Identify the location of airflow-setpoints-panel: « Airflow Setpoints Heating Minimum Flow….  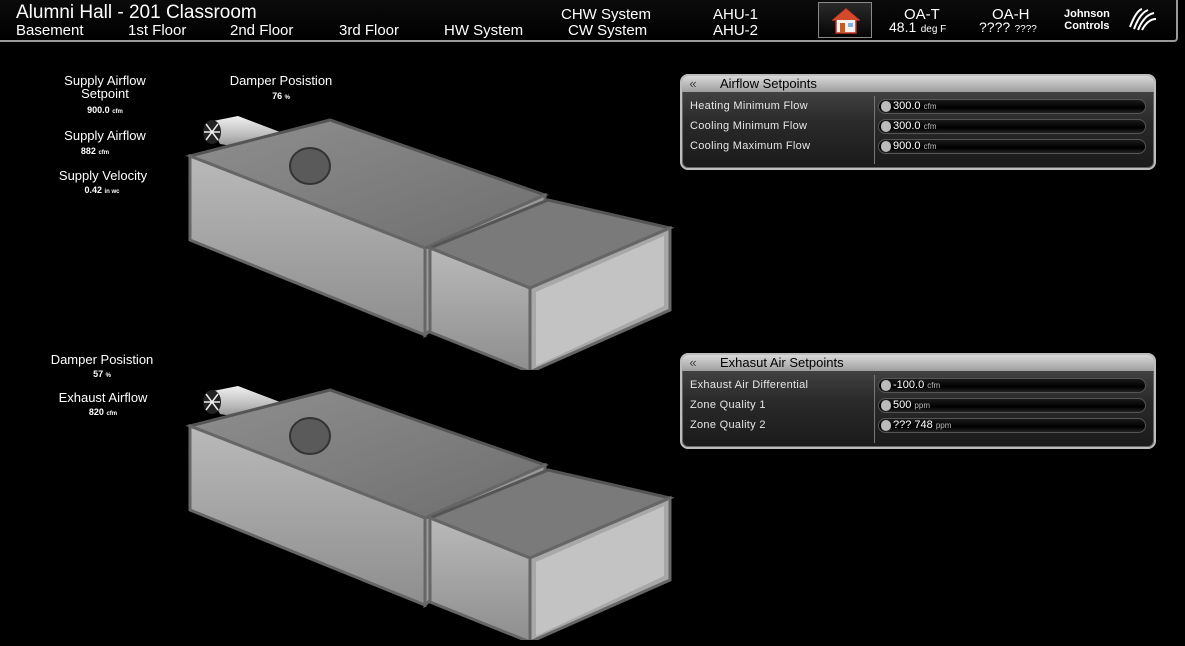
(918, 122).